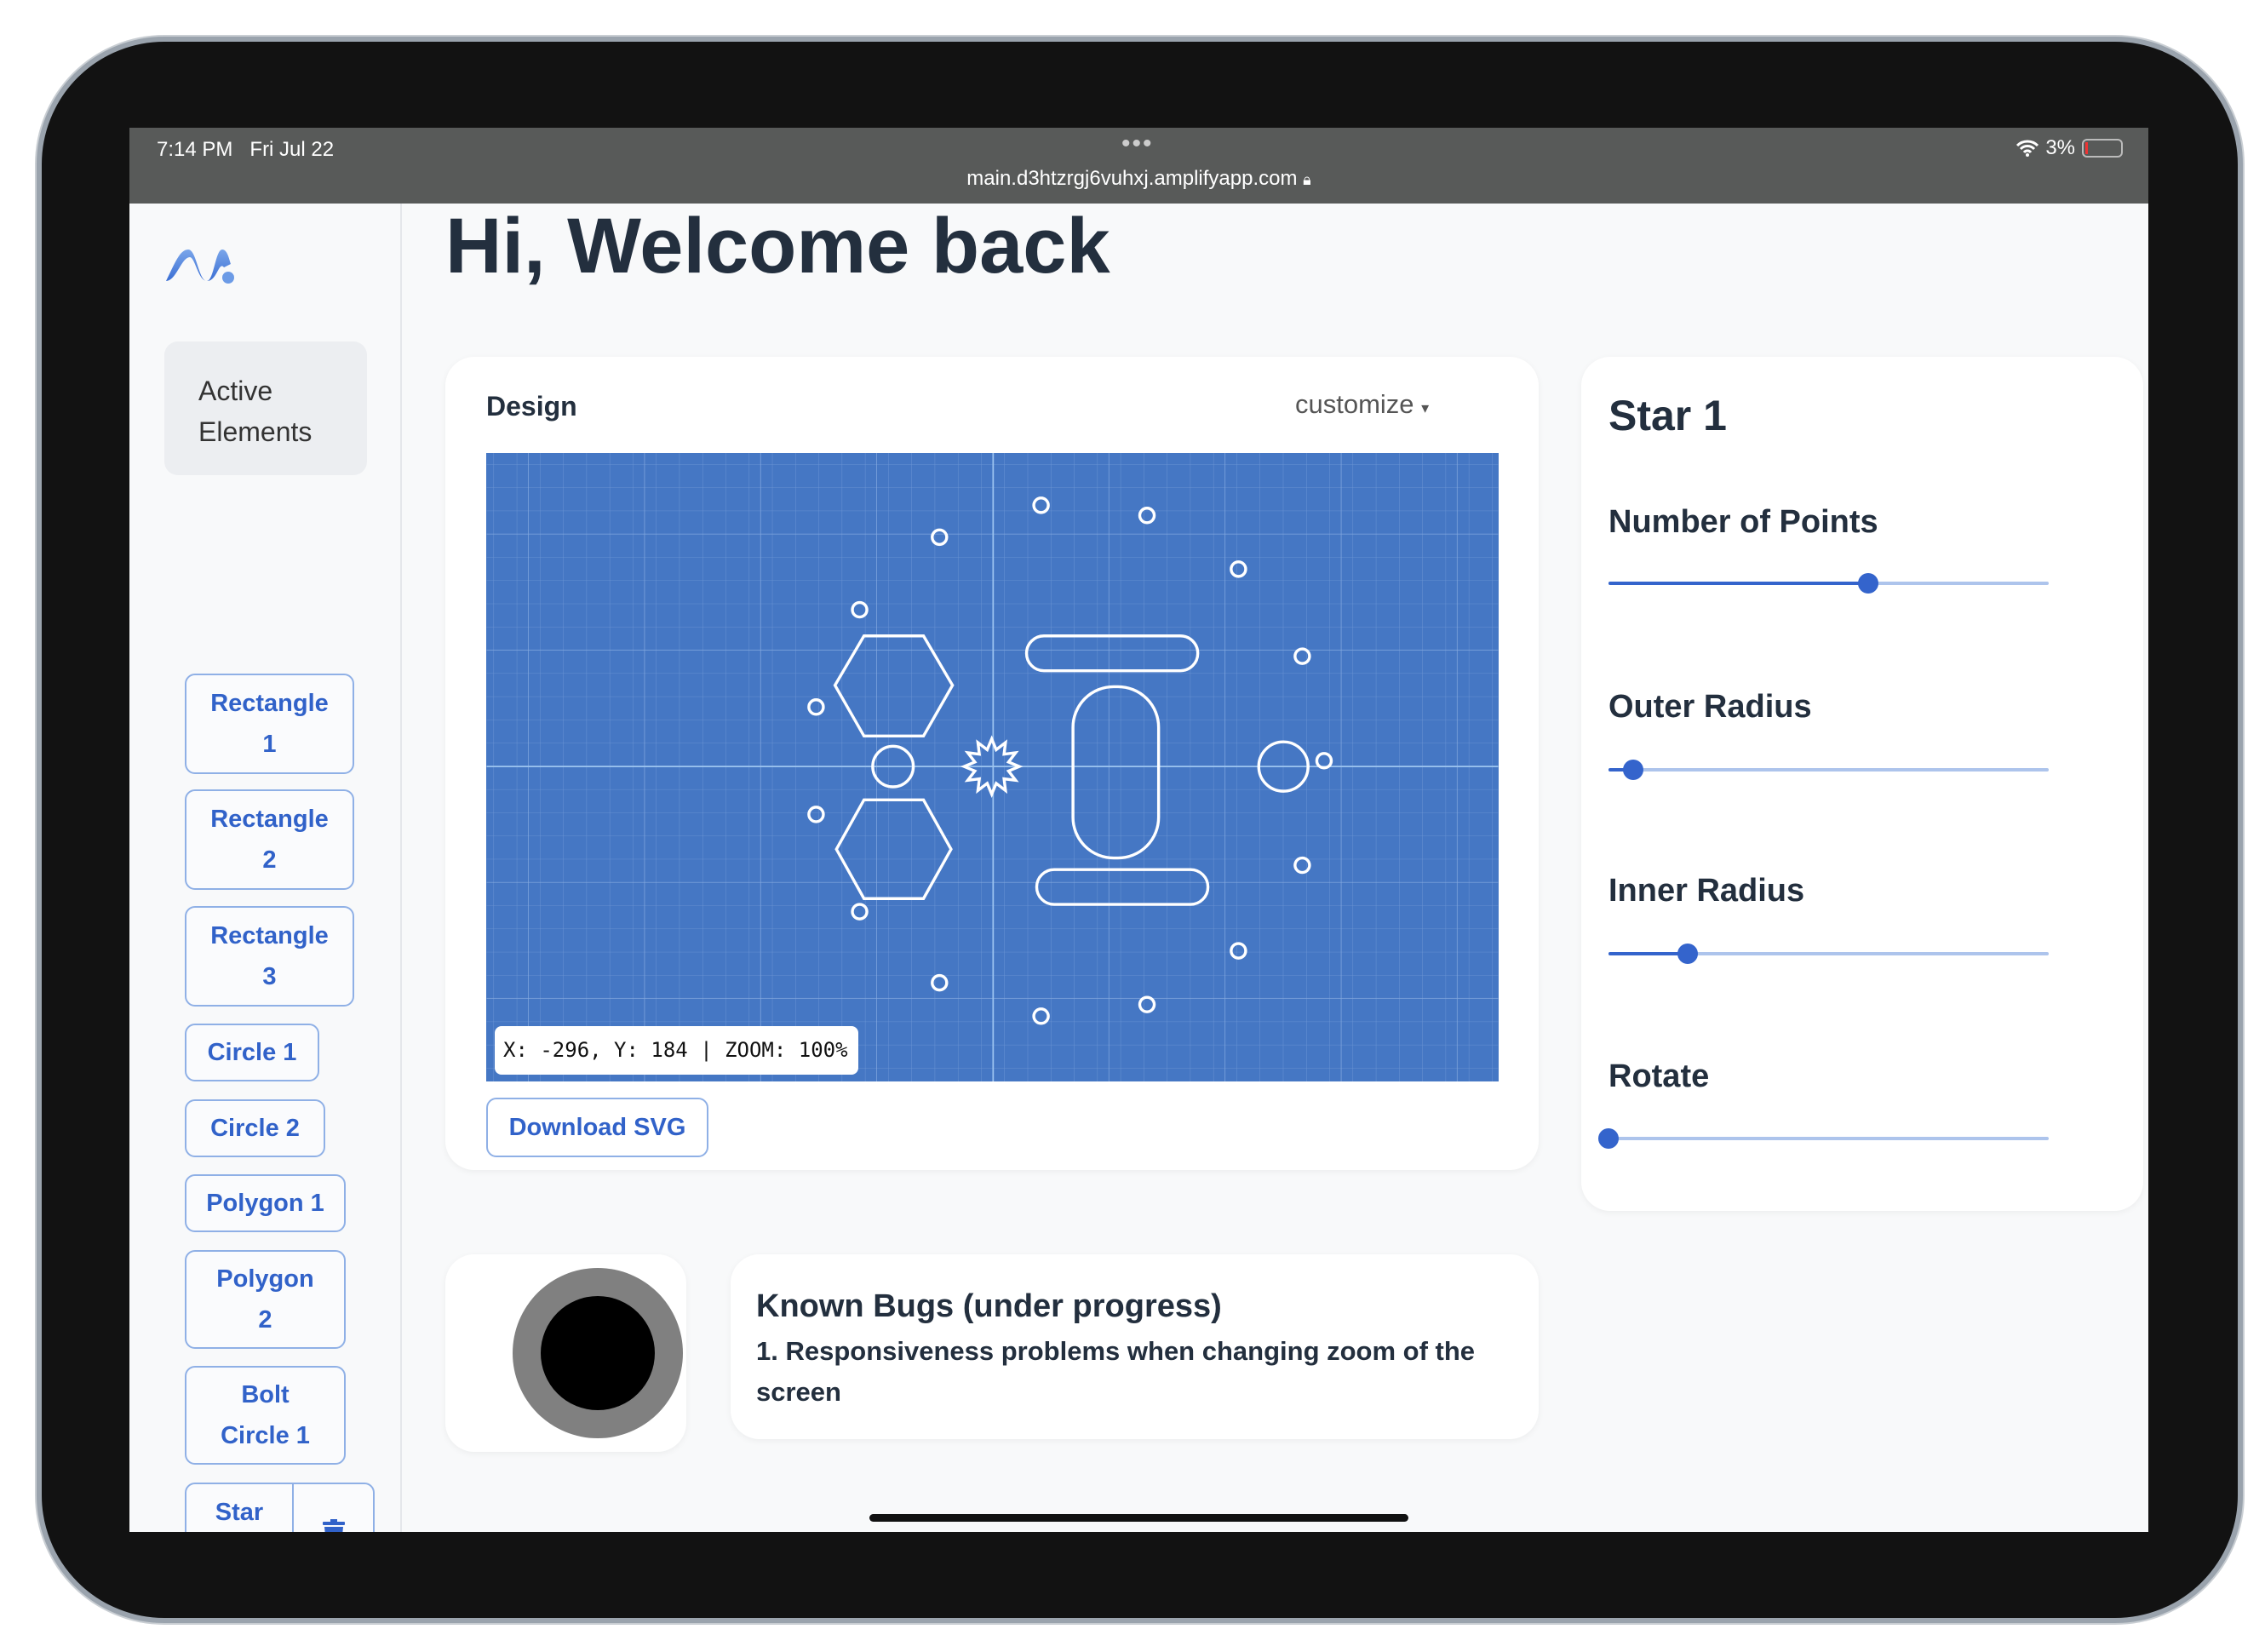  I want to click on element-polygon-1: Polygon 1, so click(265, 1203).